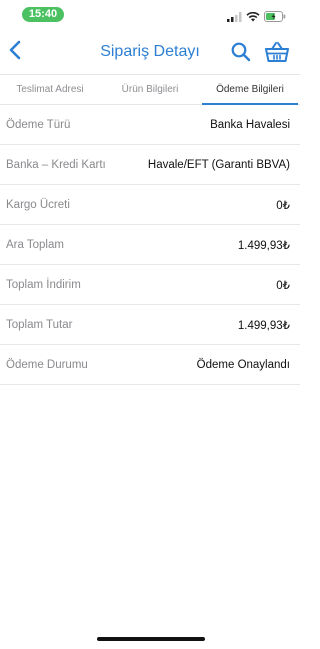  I want to click on tab-product-info: Ürün Bilgileri, so click(150, 89).